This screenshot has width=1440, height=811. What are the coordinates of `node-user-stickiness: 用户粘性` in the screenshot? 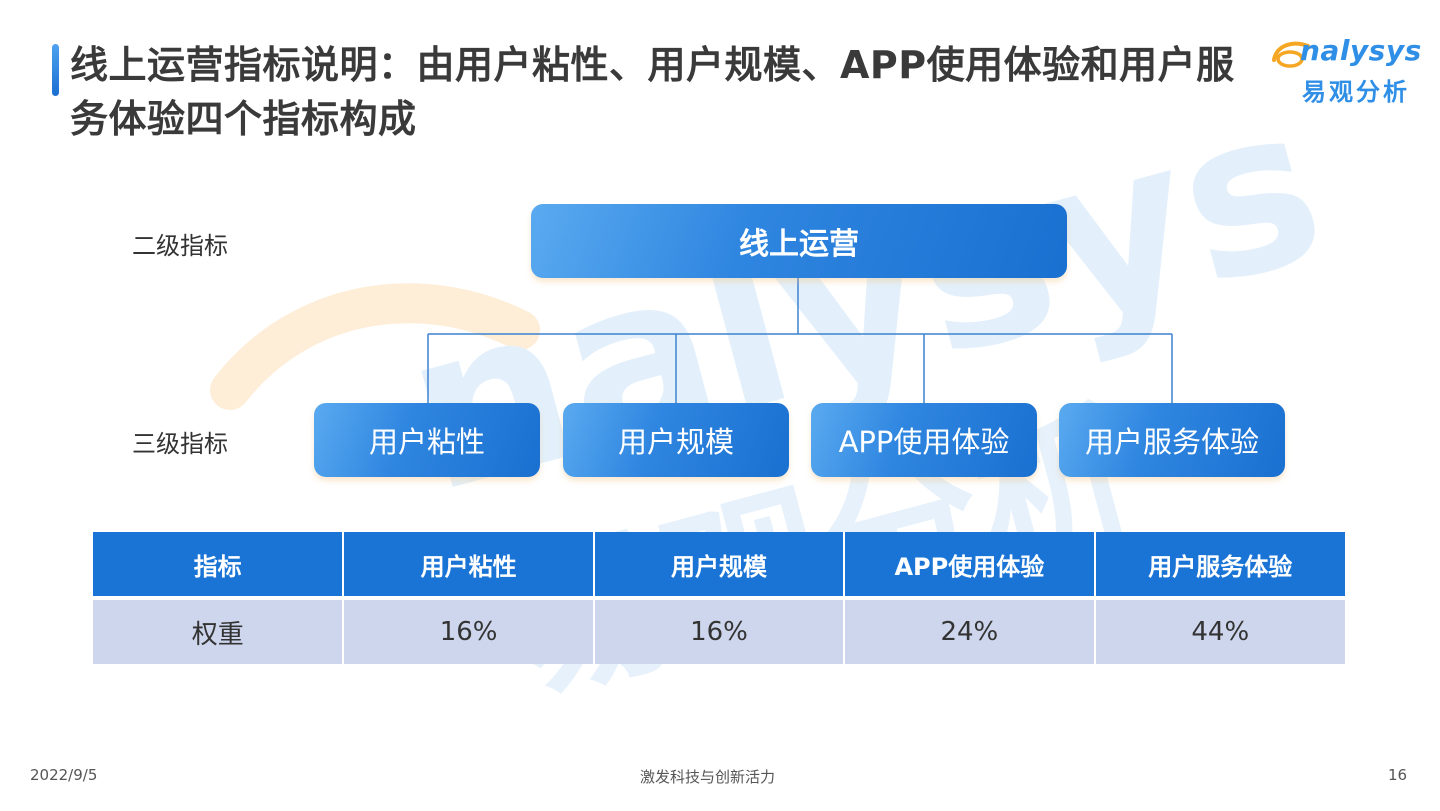 It's located at (427, 440).